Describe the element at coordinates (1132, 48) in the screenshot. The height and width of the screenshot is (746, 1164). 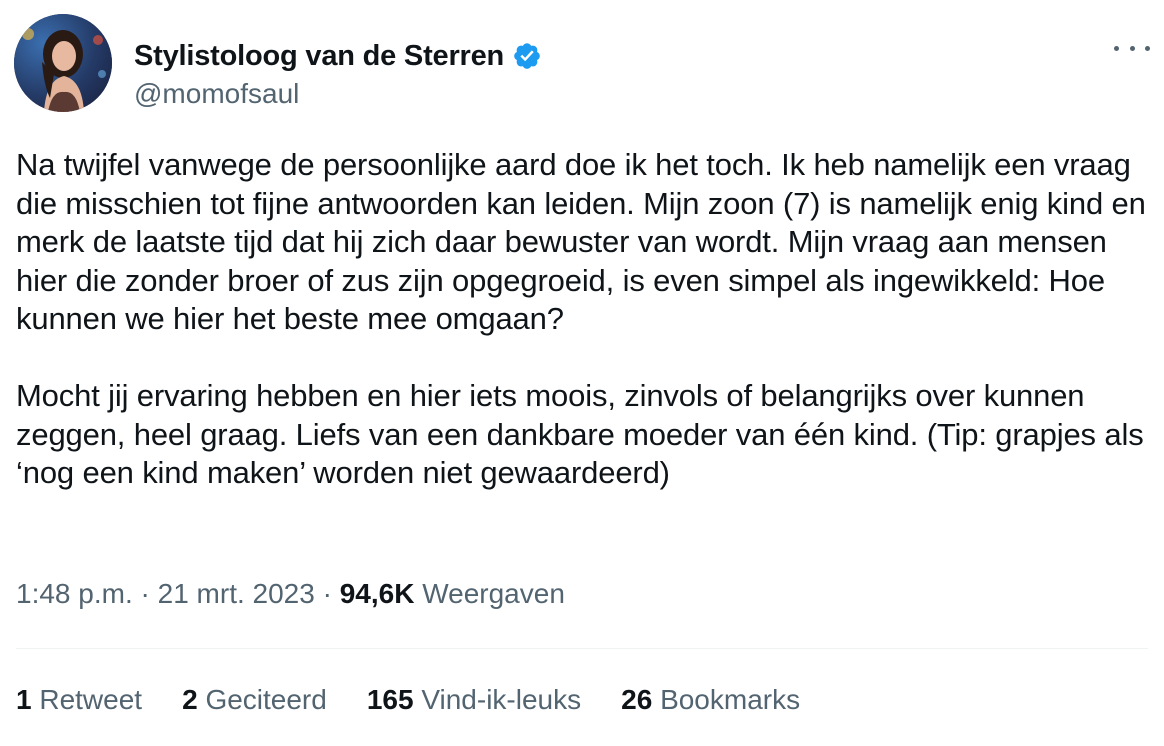
I see `more-options-icon` at that location.